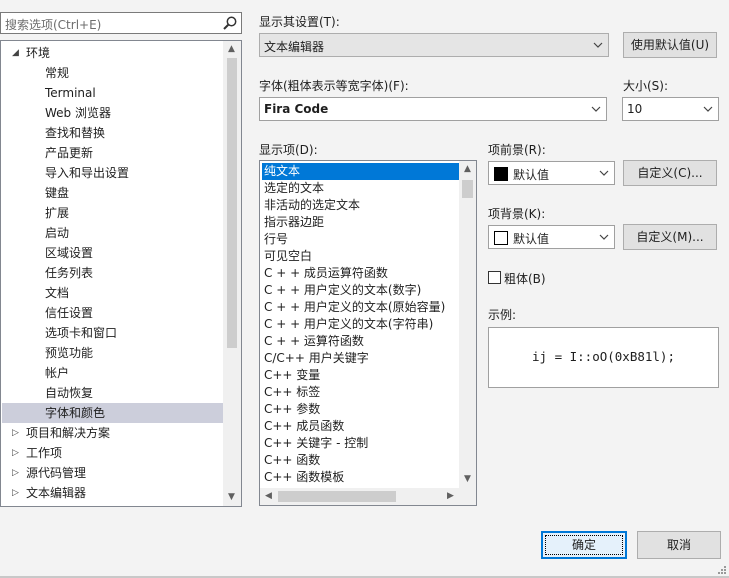 Image resolution: width=729 pixels, height=578 pixels. I want to click on sample-text: ij = I::oO(0xB81l);, so click(603, 356).